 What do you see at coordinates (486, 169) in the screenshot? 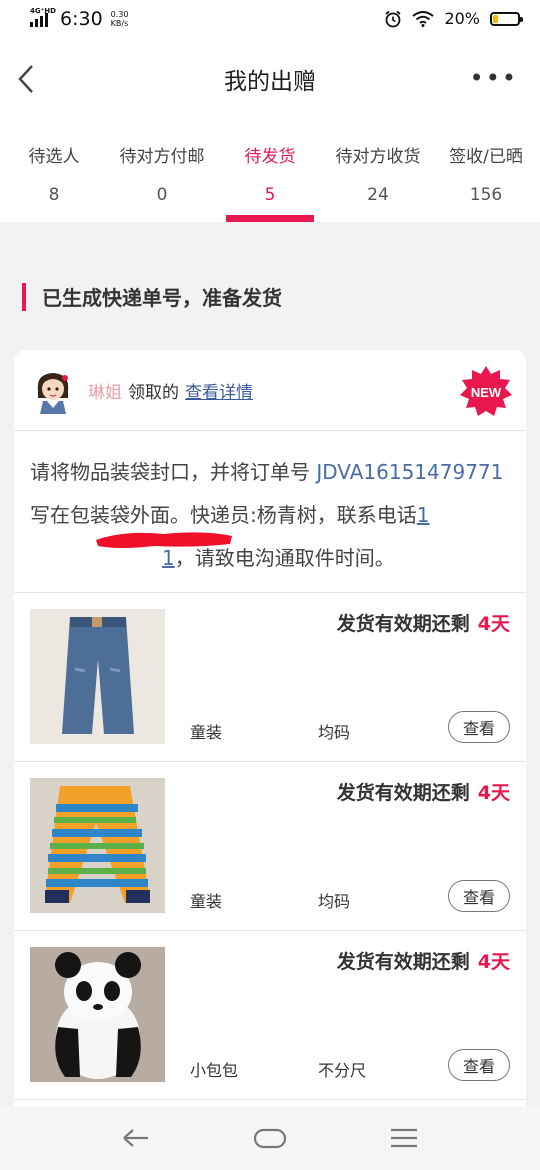
I see `tab-4: 签收/已晒 156` at bounding box center [486, 169].